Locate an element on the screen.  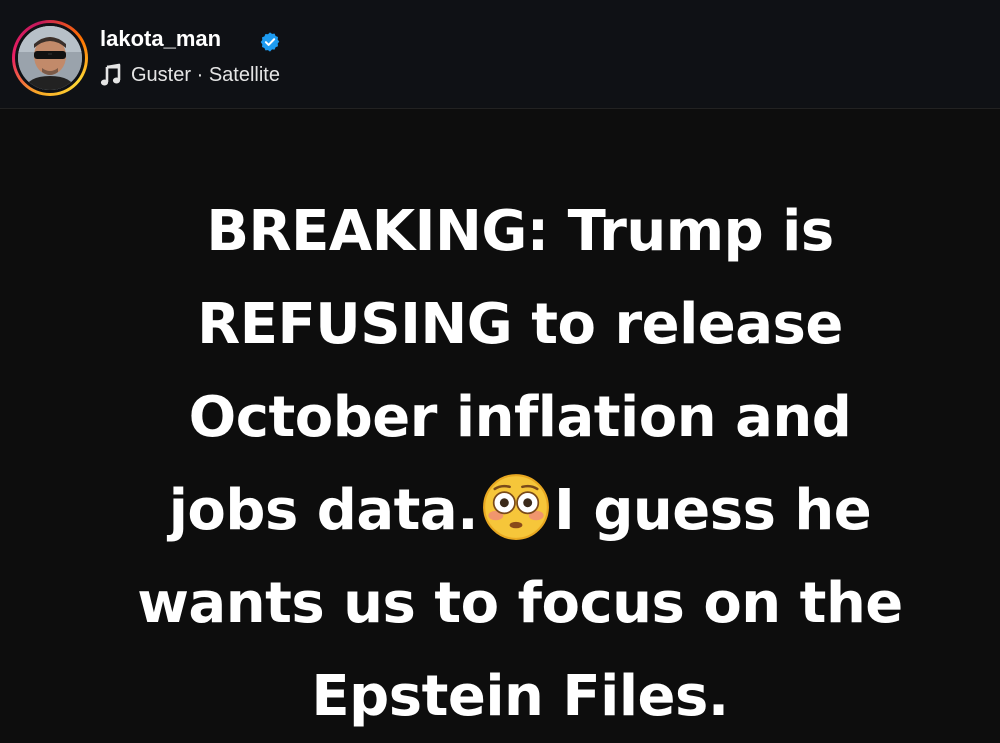
post-line: October inflation and is located at coordinates (520, 417).